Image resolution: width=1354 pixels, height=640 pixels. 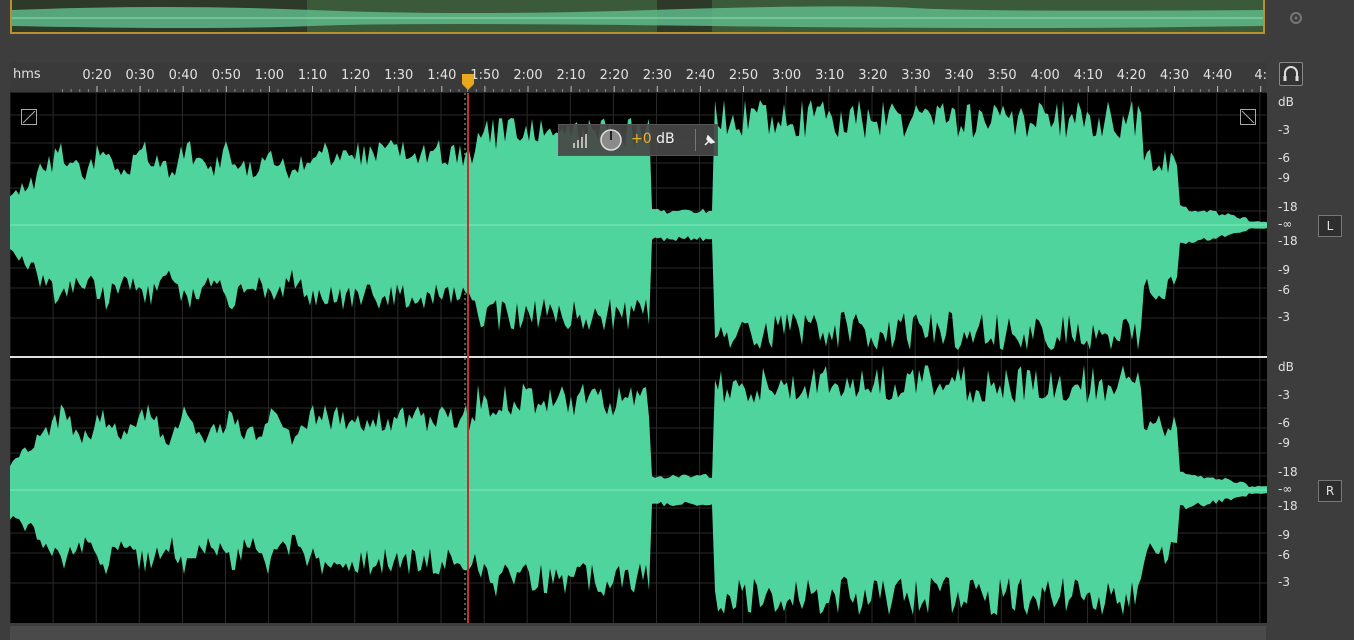 What do you see at coordinates (611, 140) in the screenshot?
I see `volume-knob-icon` at bounding box center [611, 140].